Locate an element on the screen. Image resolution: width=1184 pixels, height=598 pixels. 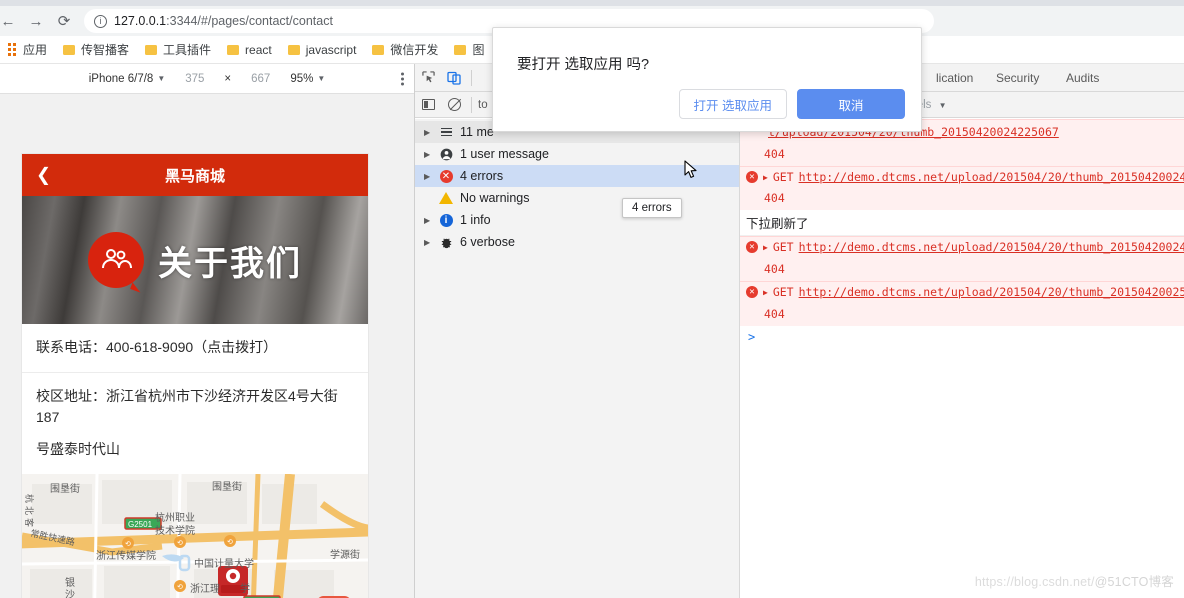
open-app-button: 打开 选取应用 is located at coordinates (732, 104).